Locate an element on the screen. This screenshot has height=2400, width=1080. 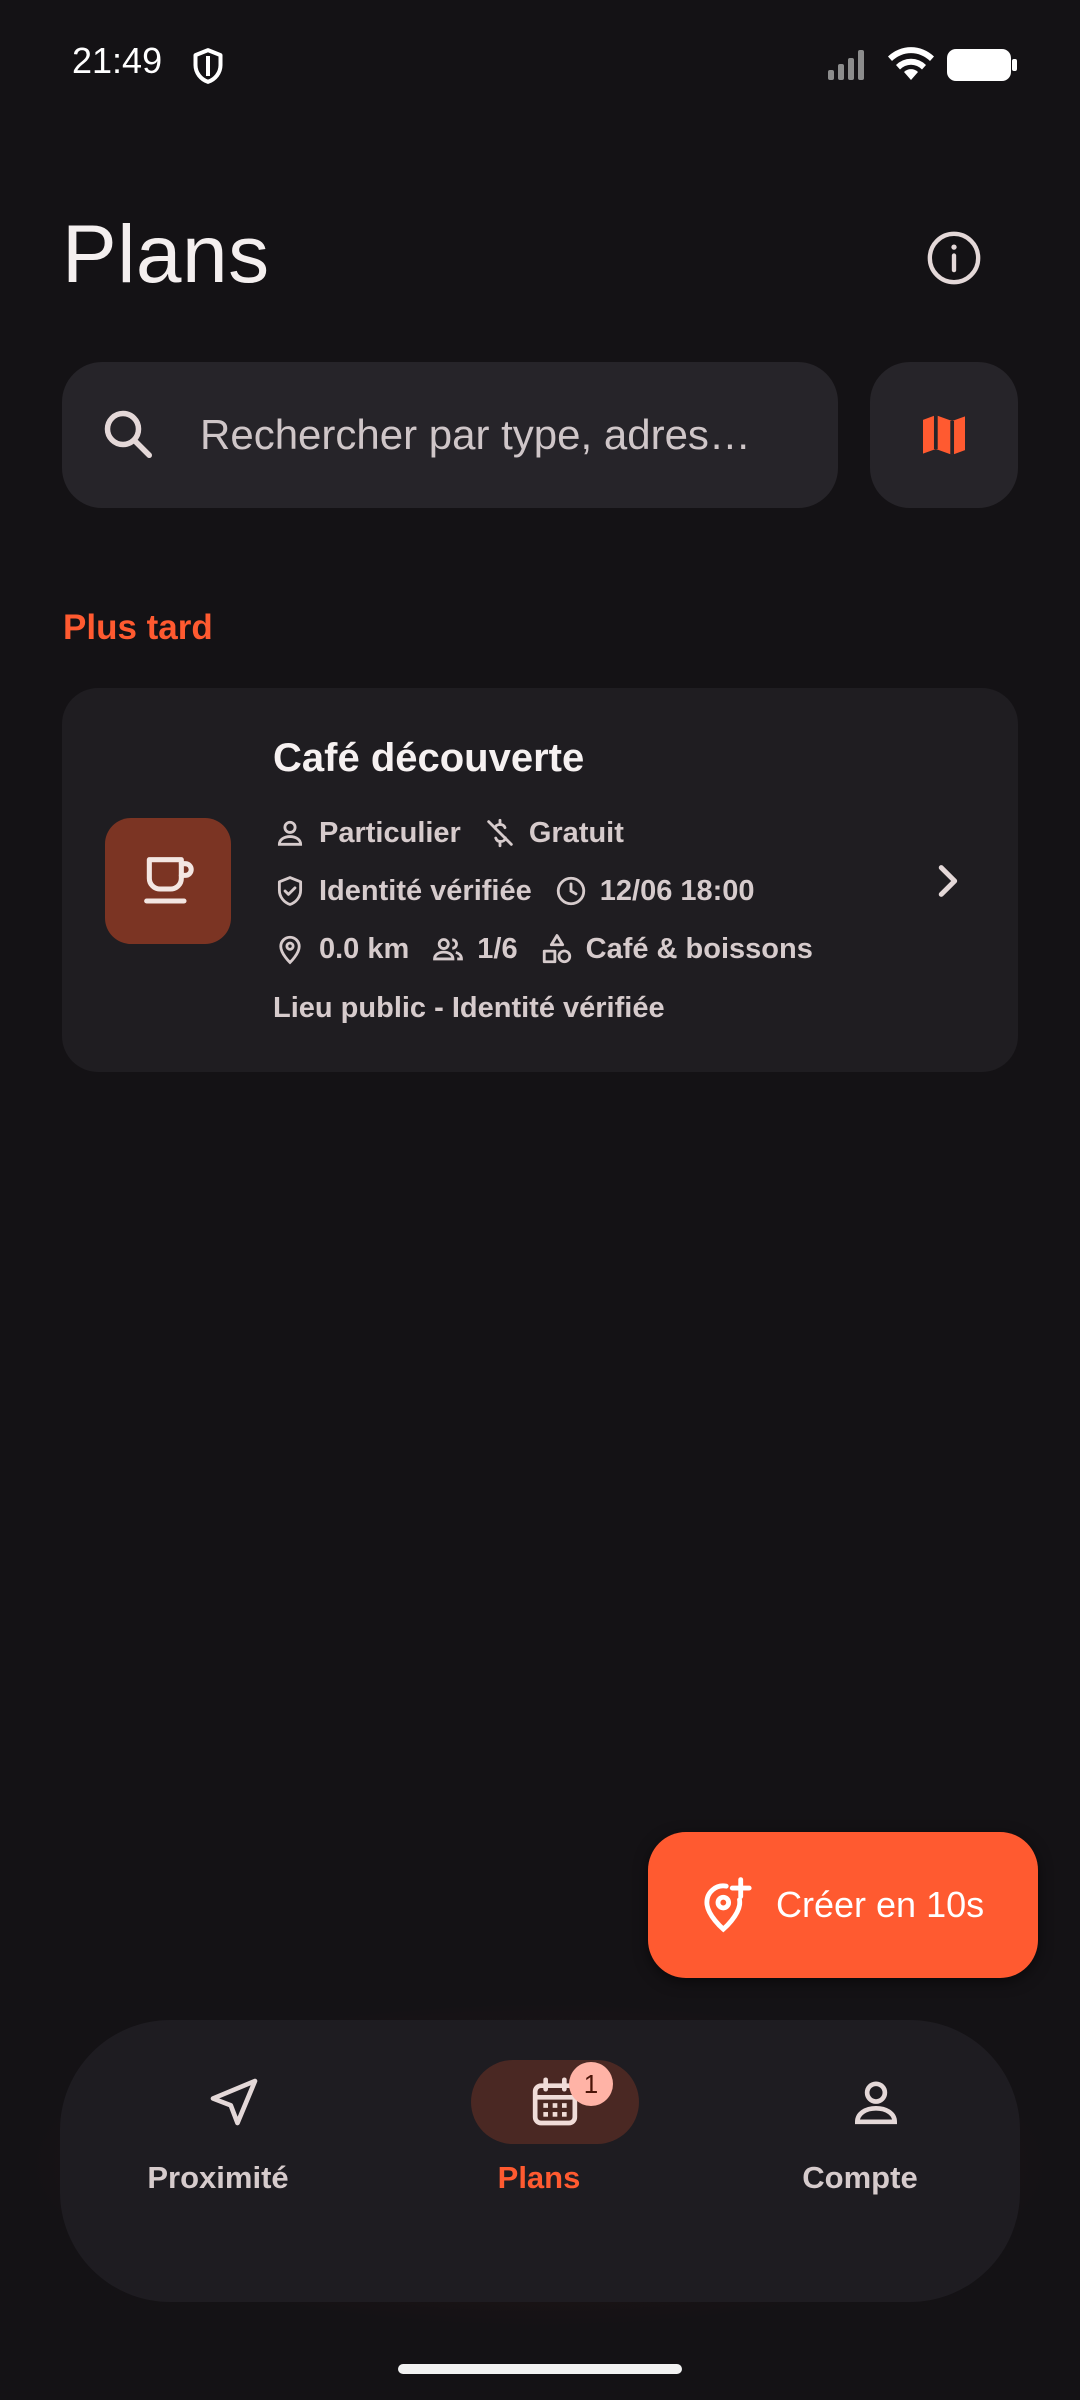
navigation-arrow-icon is located at coordinates (234, 2102).